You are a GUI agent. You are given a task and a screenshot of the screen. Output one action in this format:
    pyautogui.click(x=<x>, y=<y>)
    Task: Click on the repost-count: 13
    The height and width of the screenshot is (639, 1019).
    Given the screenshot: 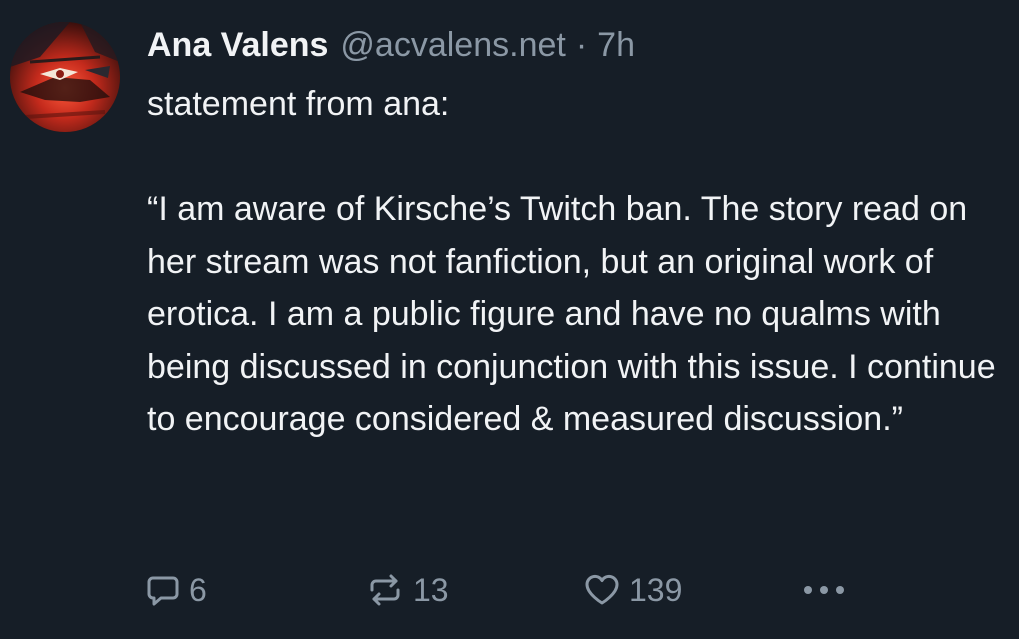 What is the action you would take?
    pyautogui.click(x=431, y=589)
    